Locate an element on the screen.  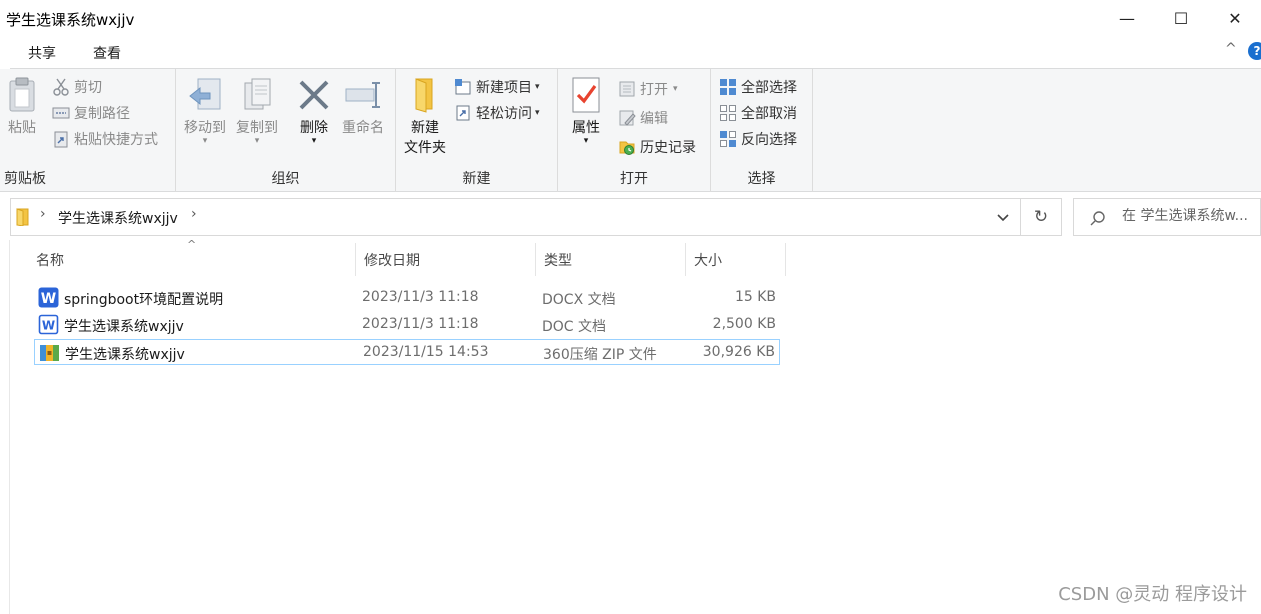
cut-button: 剪切 is located at coordinates (77, 87).